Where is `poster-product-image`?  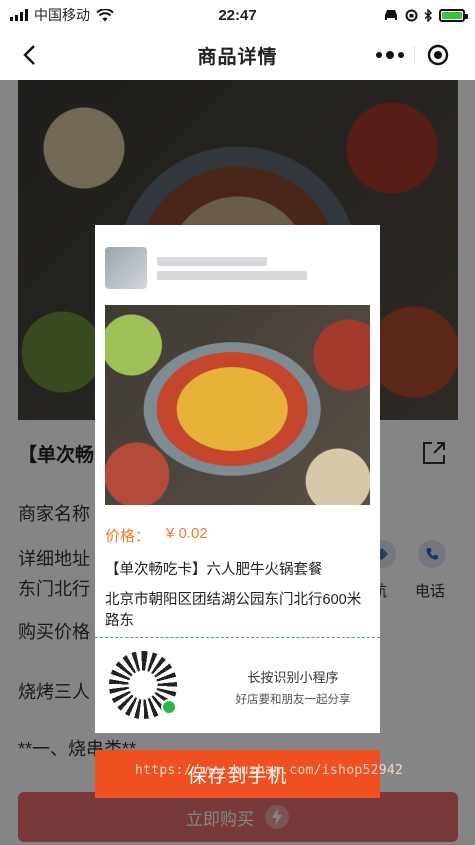 poster-product-image is located at coordinates (237, 405).